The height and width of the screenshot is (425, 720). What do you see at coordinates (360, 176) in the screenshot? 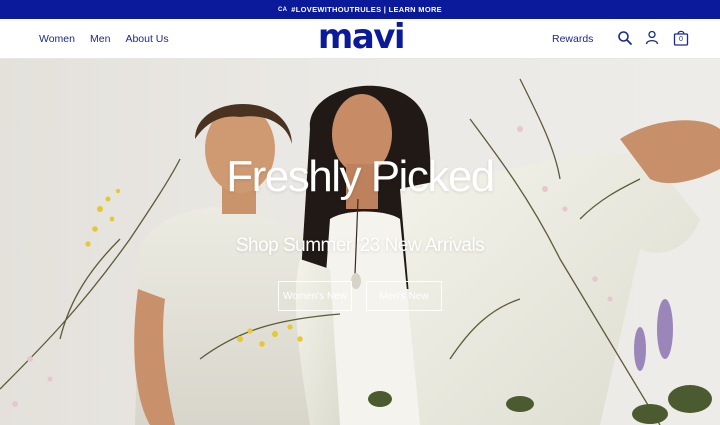
I see `hero-title: Freshly Picked` at bounding box center [360, 176].